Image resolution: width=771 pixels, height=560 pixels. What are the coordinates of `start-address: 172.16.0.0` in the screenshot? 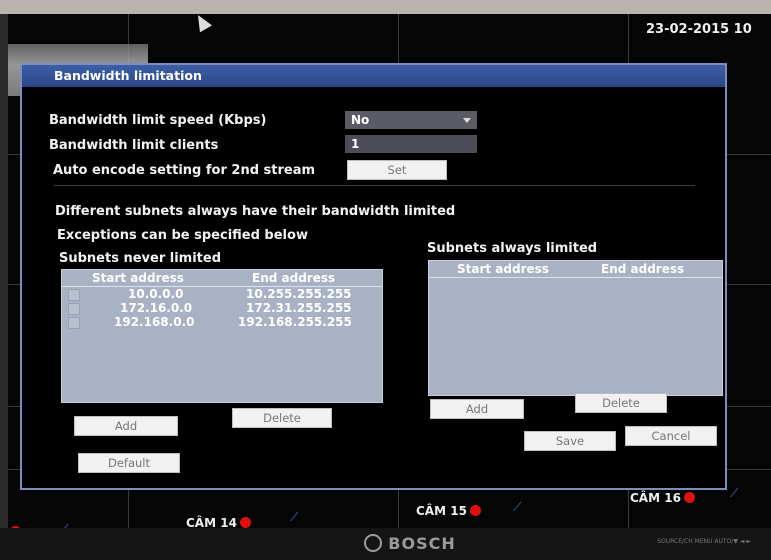 It's located at (156, 308).